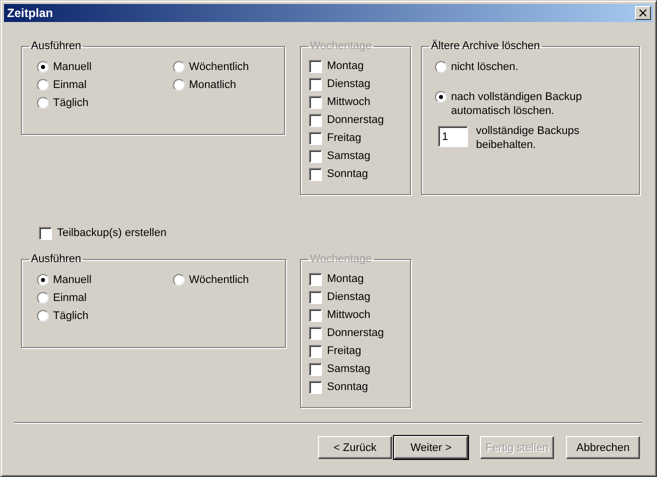  I want to click on radio-label: nicht löschen., so click(485, 67).